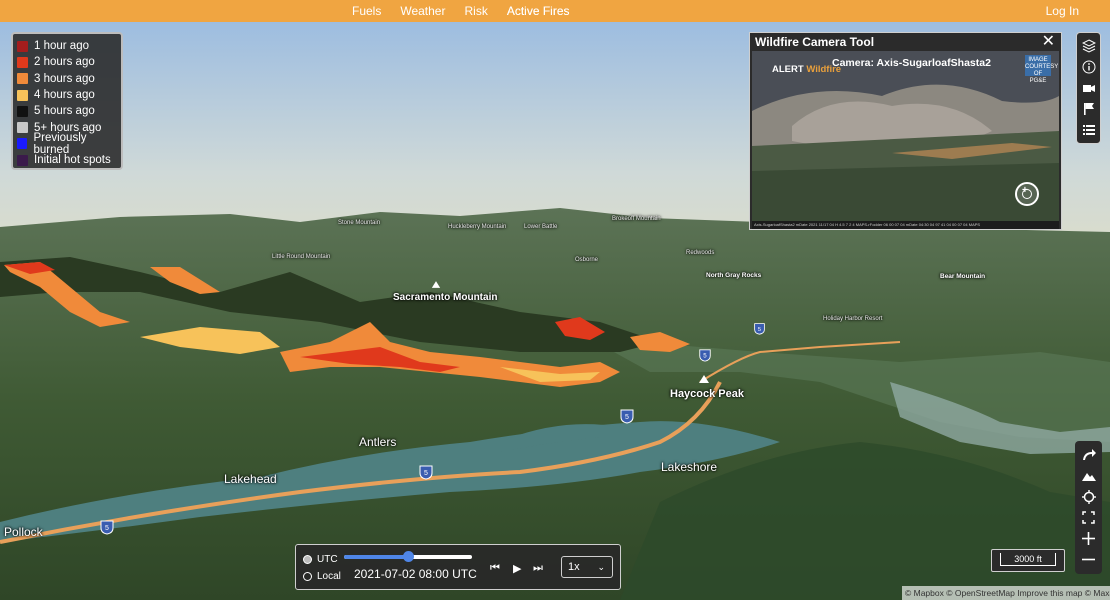 The image size is (1110, 600). Describe the element at coordinates (587, 567) in the screenshot. I see `playback-speed-select: 1x ⌄` at that location.